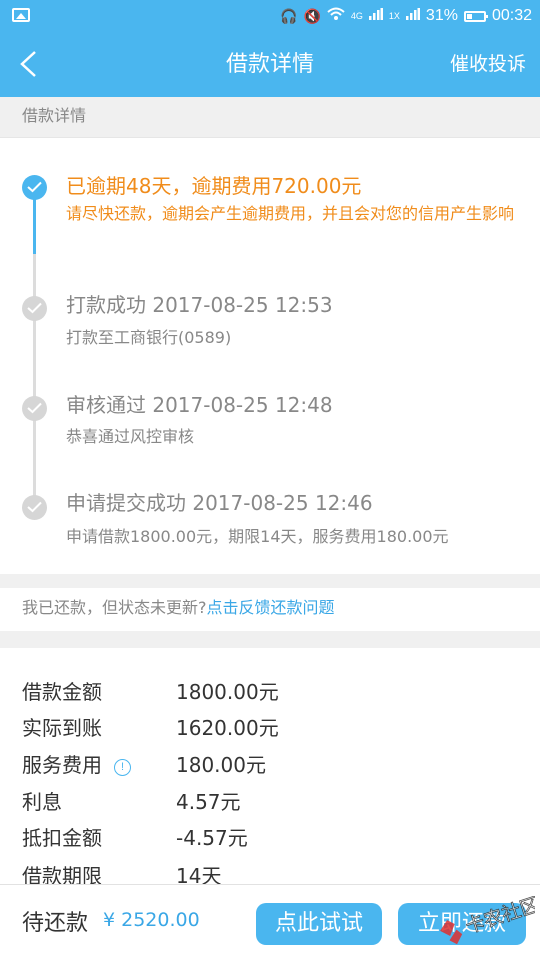  Describe the element at coordinates (199, 405) in the screenshot. I see `timeline-title: 审核通过 2017-08-25 12:48` at that location.